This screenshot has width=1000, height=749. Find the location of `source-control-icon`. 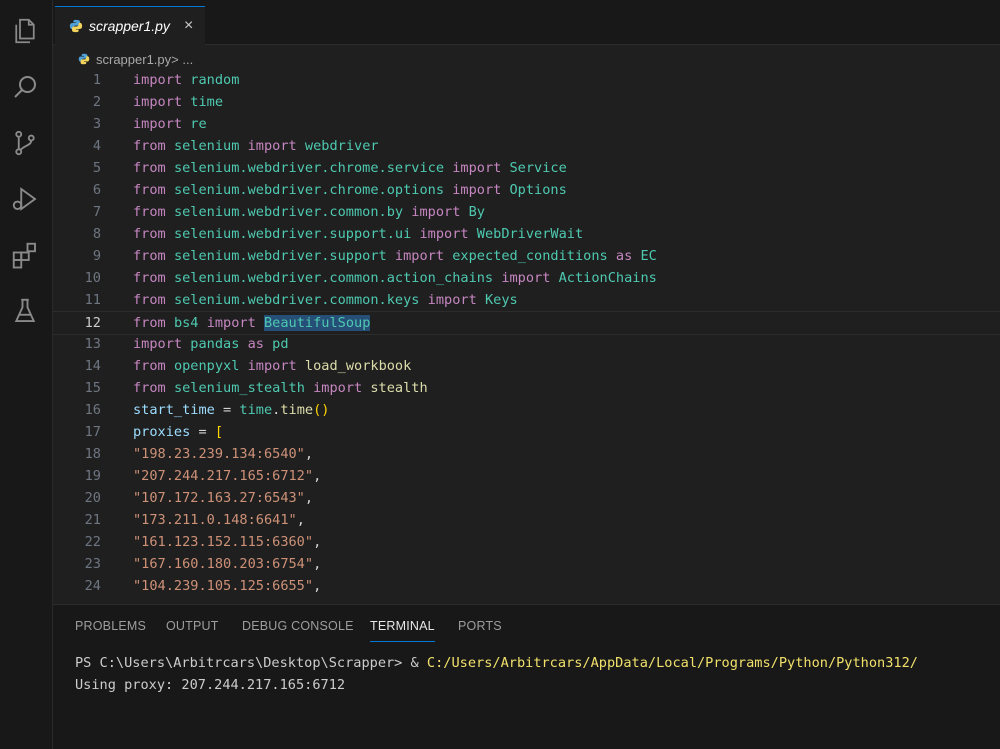

source-control-icon is located at coordinates (25, 143).